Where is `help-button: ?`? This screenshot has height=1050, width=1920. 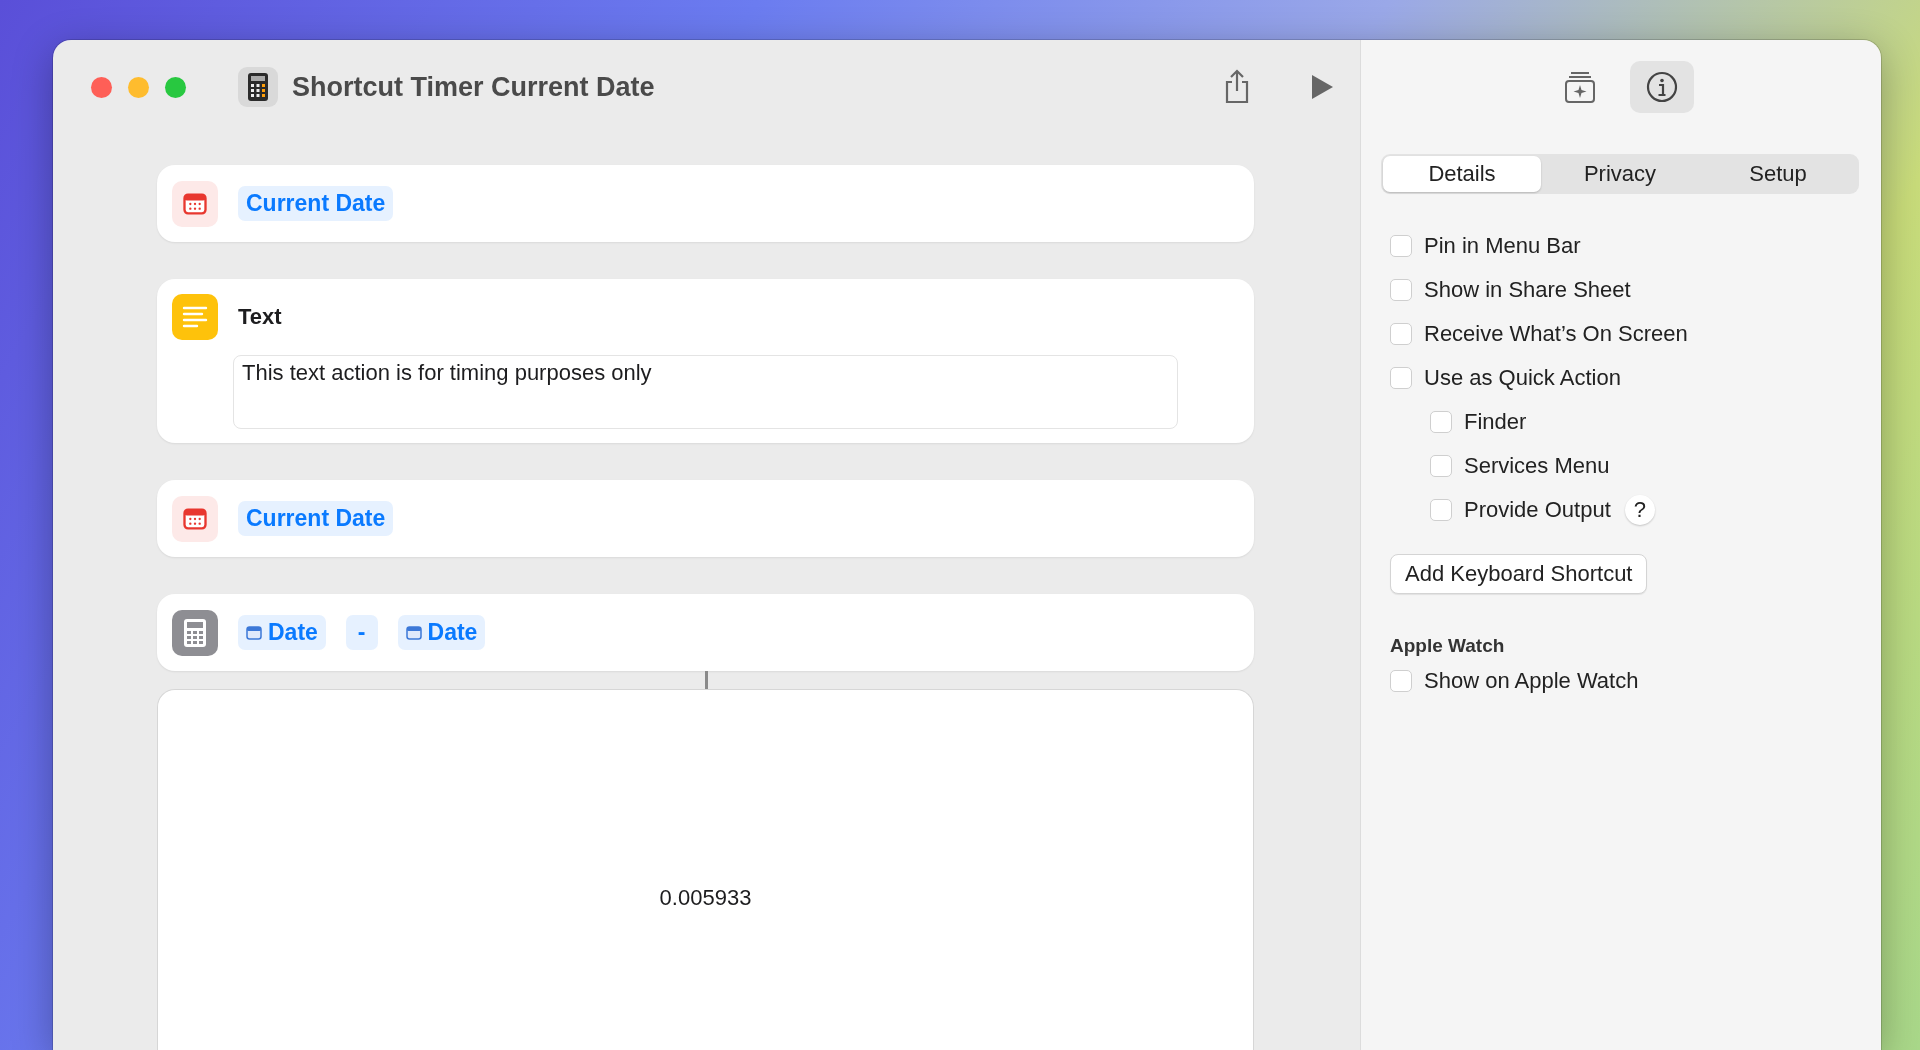 help-button: ? is located at coordinates (1639, 510).